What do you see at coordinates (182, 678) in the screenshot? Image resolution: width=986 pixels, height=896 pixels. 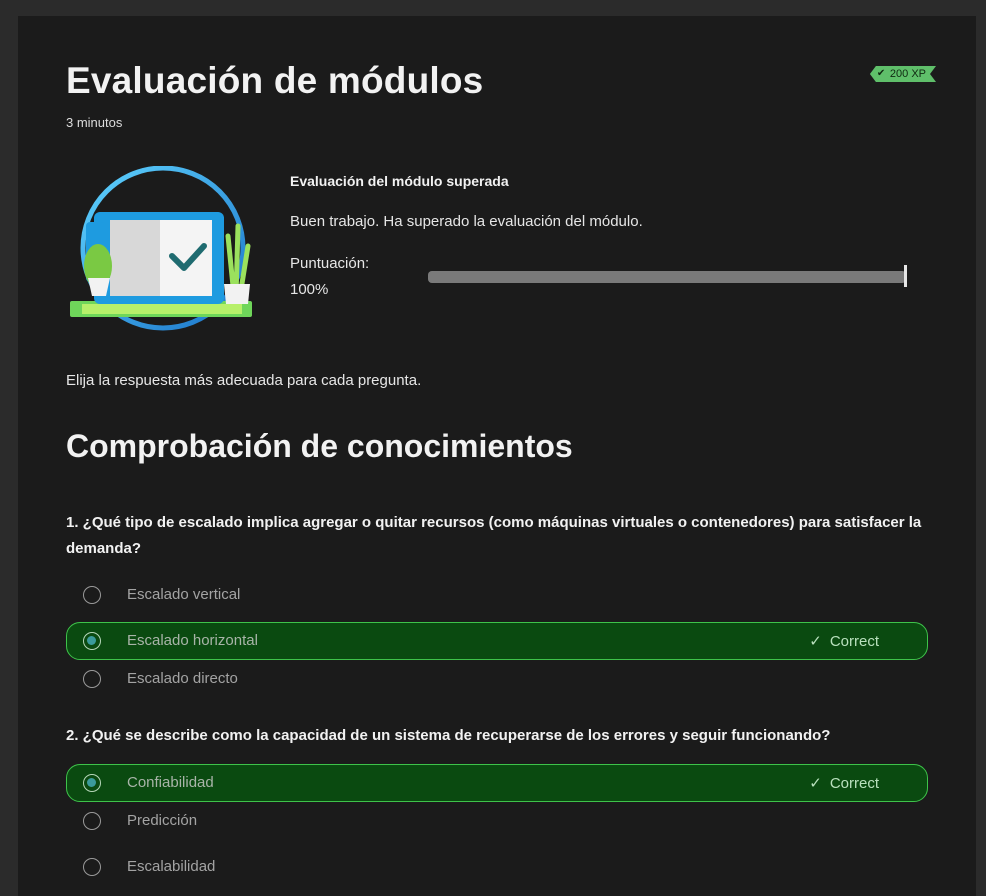 I see `option-label: Escalado directo` at bounding box center [182, 678].